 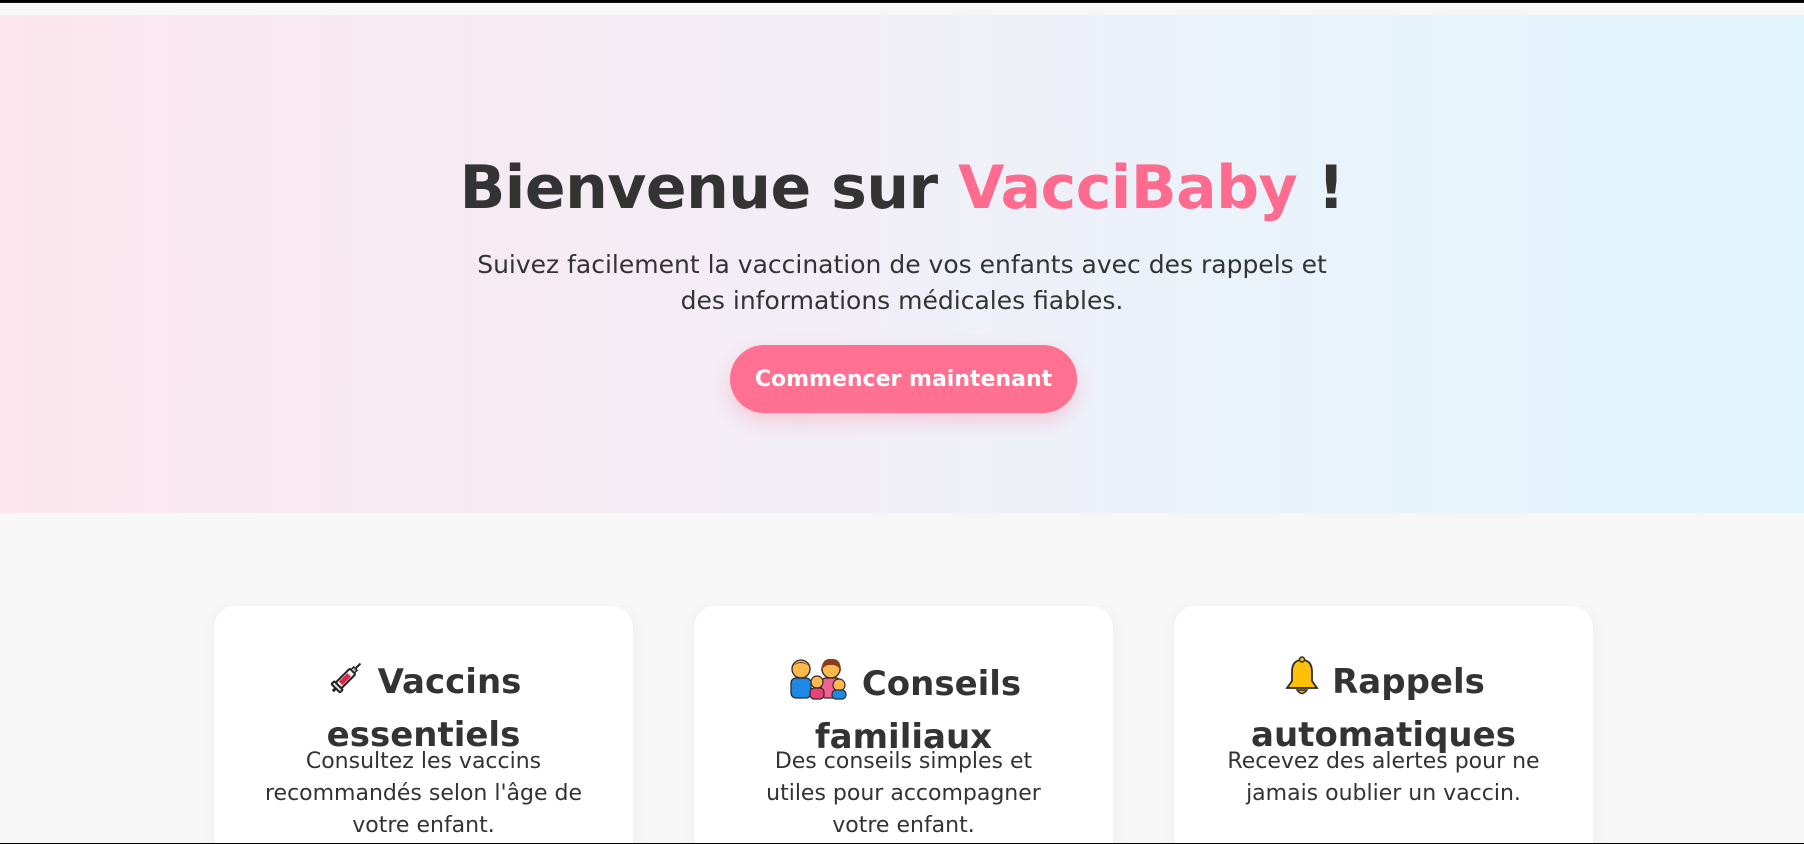 I want to click on bell-icon, so click(x=1302, y=683).